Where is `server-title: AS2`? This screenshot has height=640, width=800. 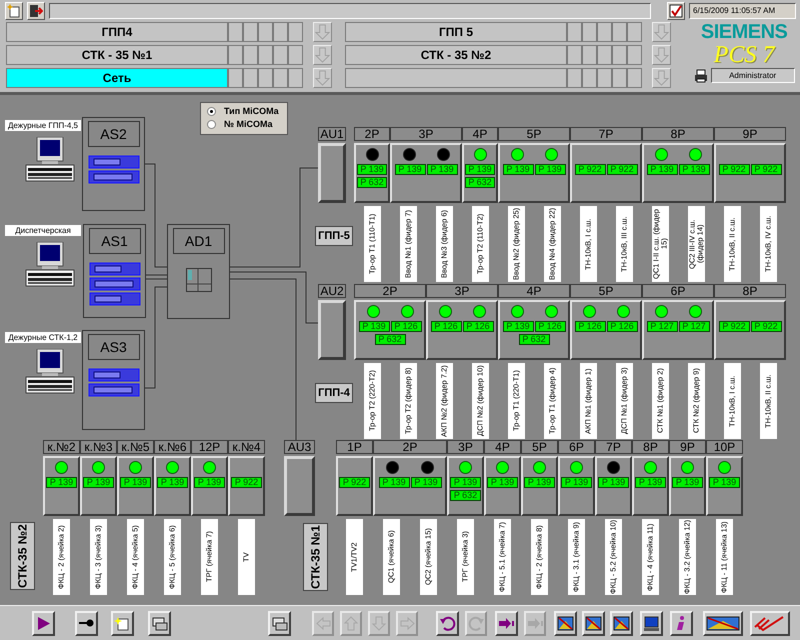
server-title: AS2 is located at coordinates (114, 134).